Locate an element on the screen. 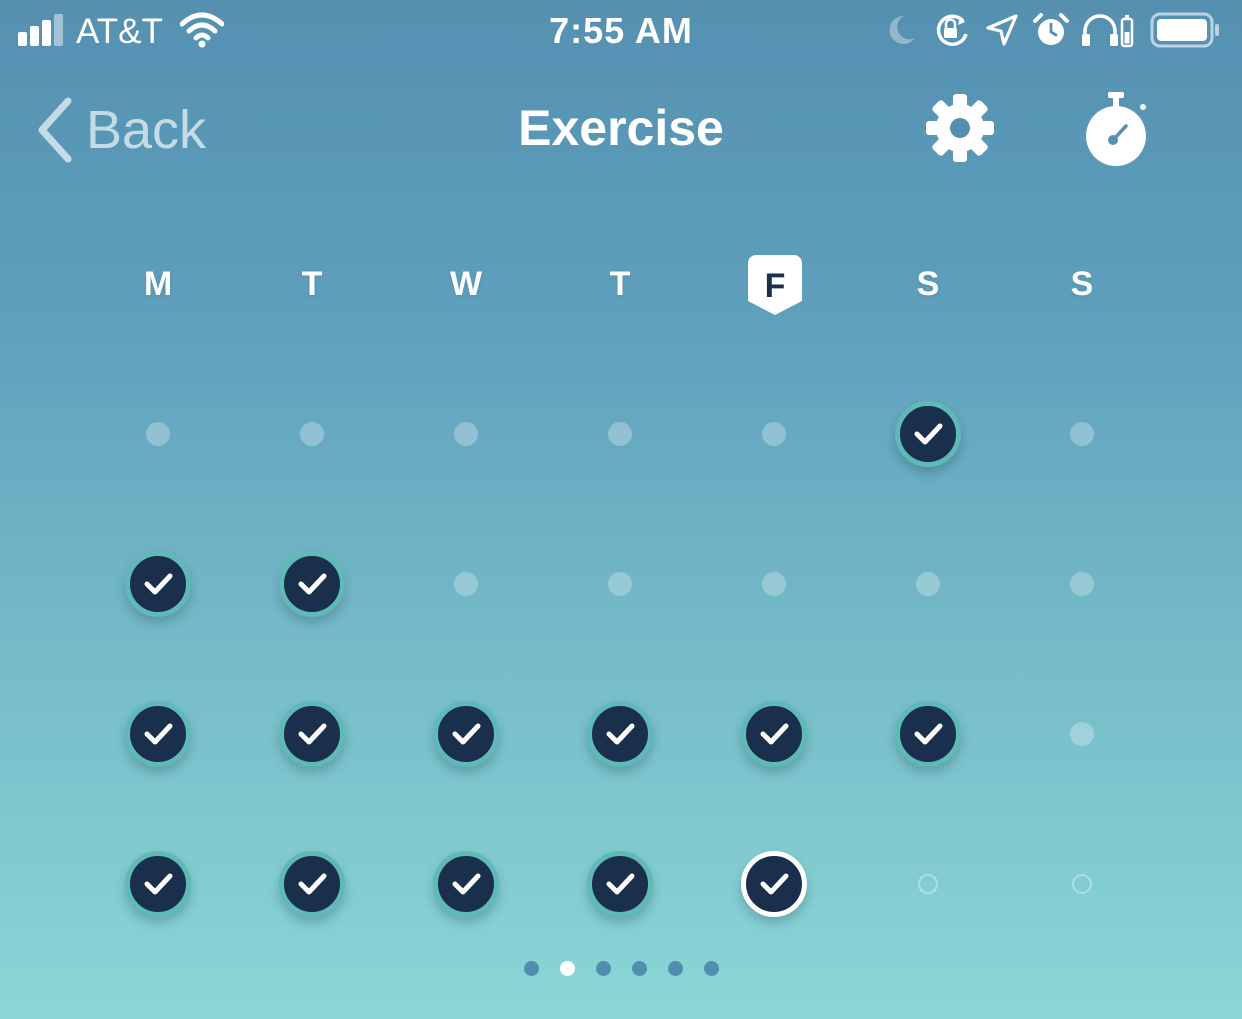  status-bar: AT&T 7:55 AM is located at coordinates (621, 32).